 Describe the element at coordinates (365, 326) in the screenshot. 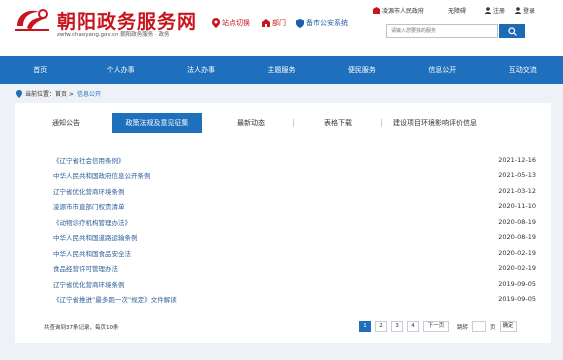

I see `page-1-button: 1` at that location.